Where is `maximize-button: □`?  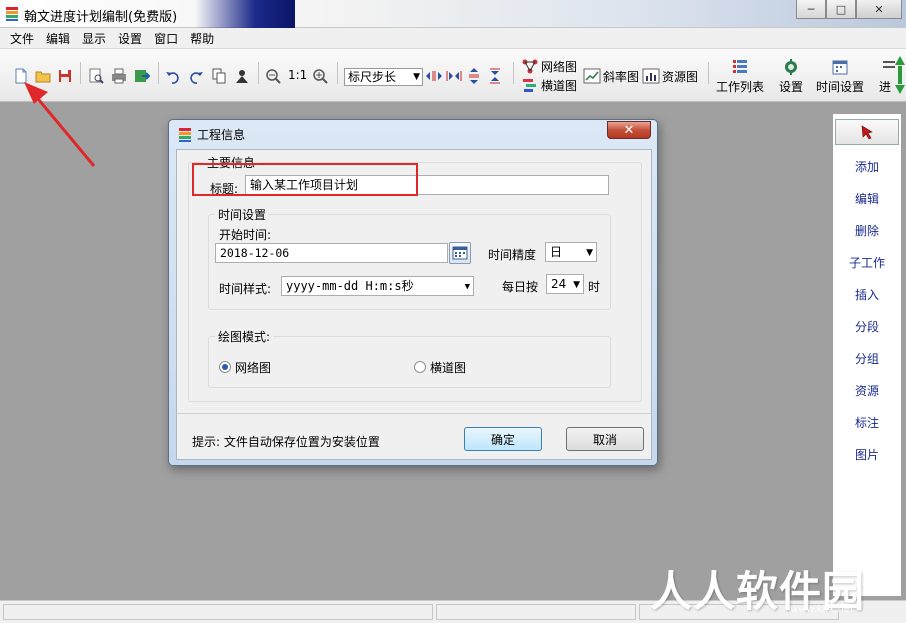 maximize-button: □ is located at coordinates (841, 9).